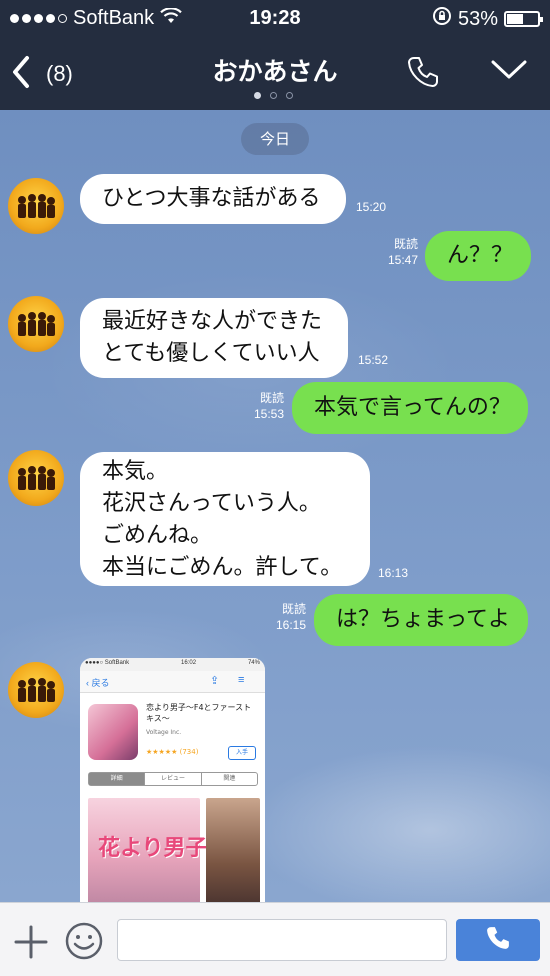 This screenshot has width=550, height=976. I want to click on image-carrier: ●●●●○ SoftBank, so click(107, 663).